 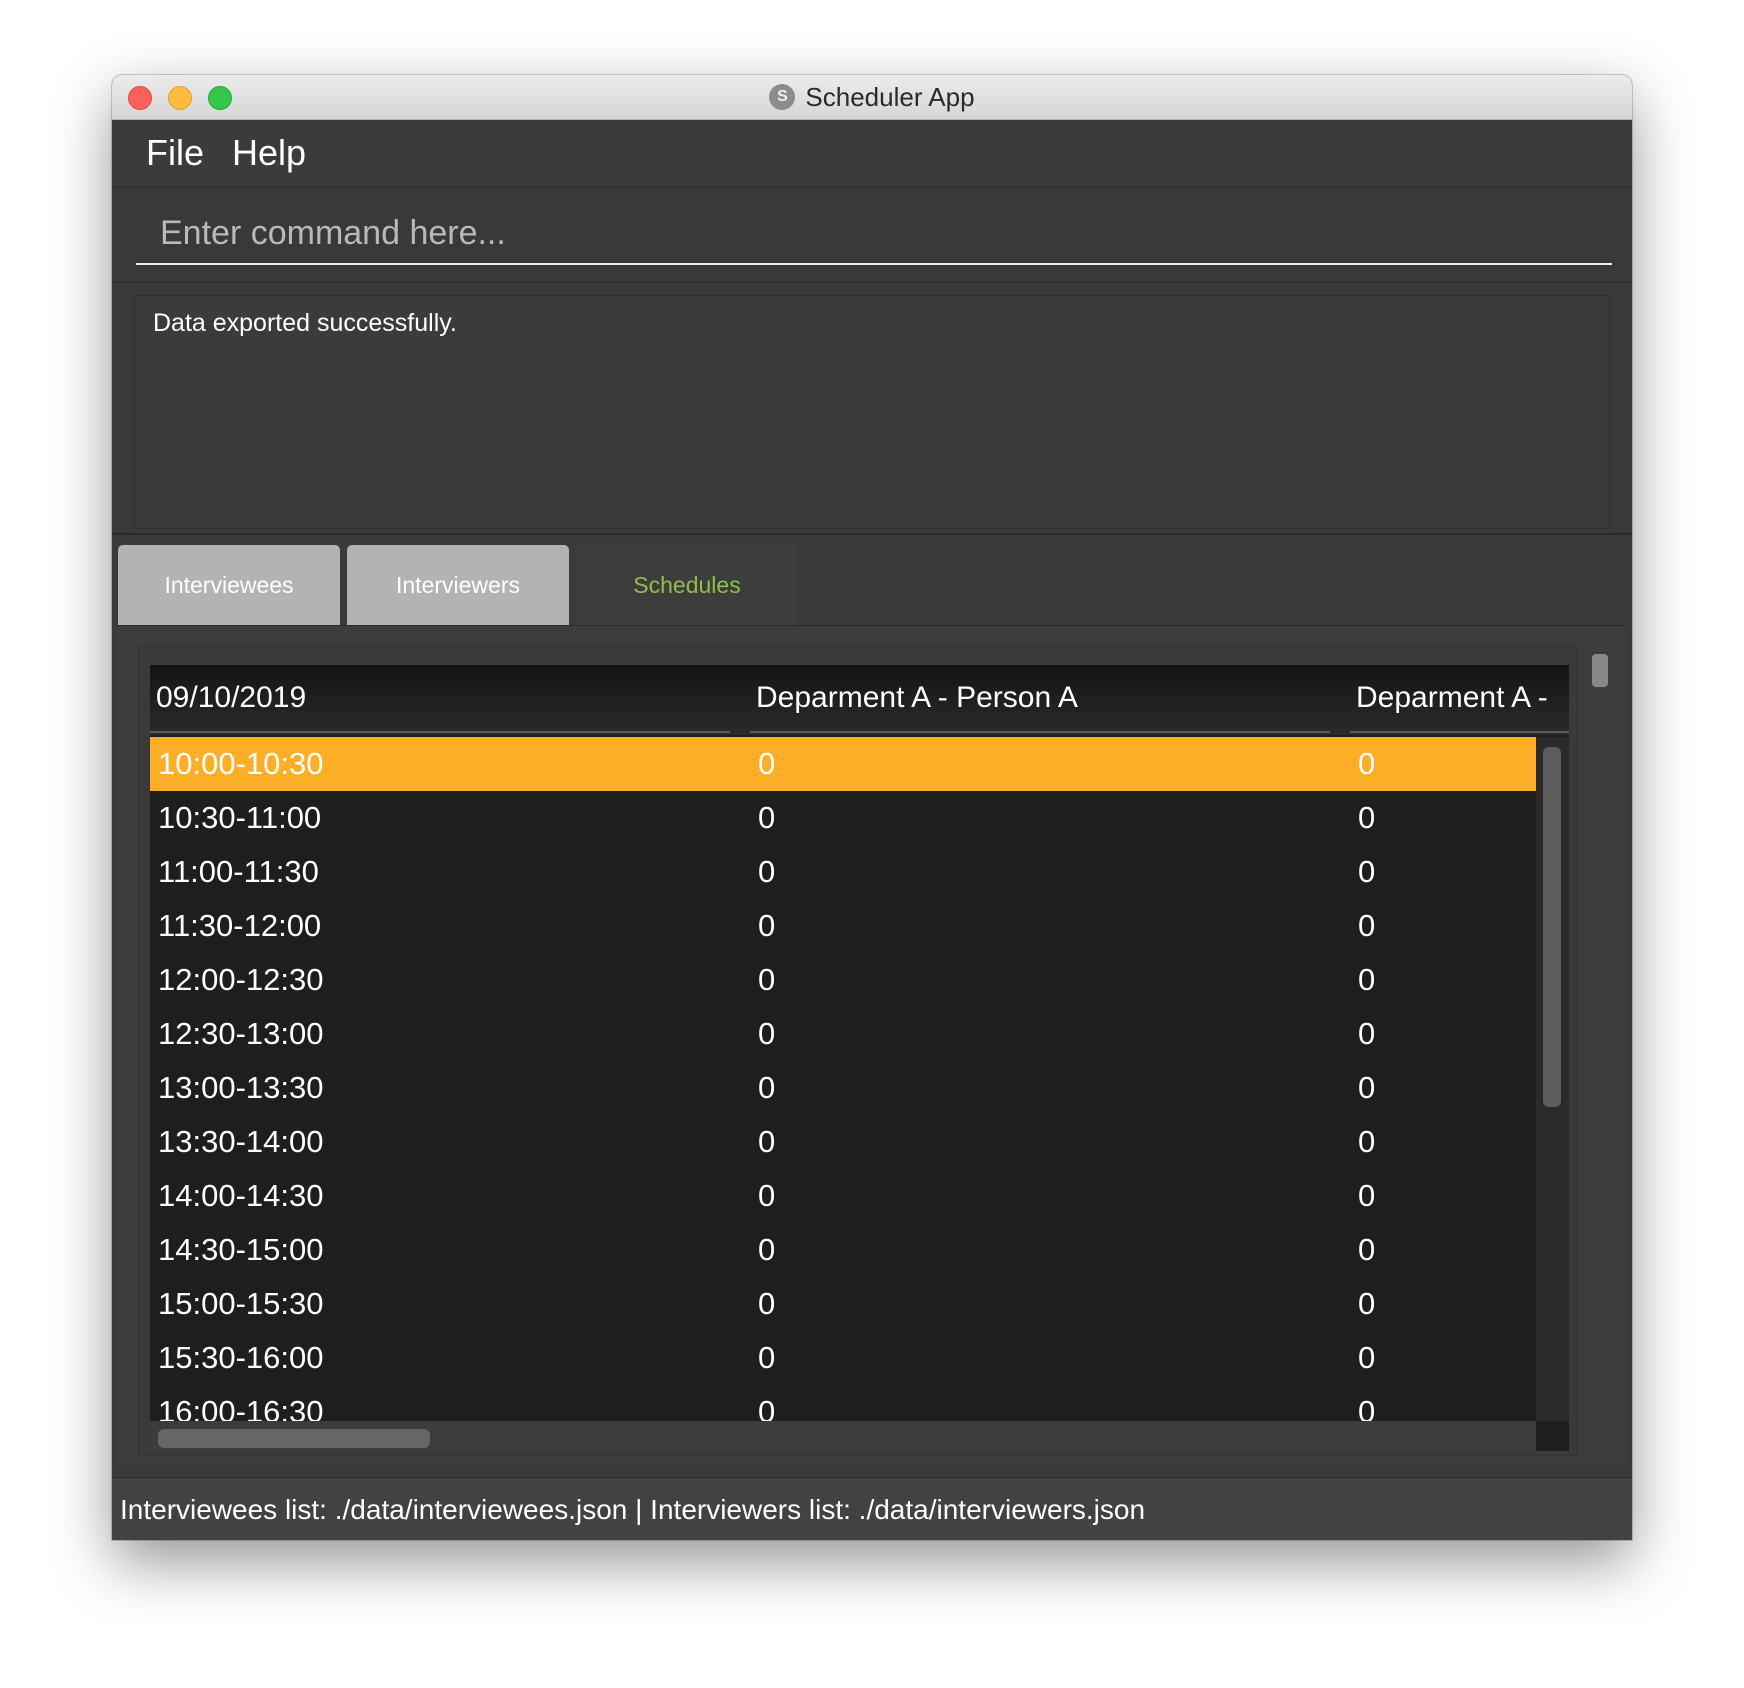 What do you see at coordinates (238, 871) in the screenshot?
I see `time-slot-cell: 11:00-11:30` at bounding box center [238, 871].